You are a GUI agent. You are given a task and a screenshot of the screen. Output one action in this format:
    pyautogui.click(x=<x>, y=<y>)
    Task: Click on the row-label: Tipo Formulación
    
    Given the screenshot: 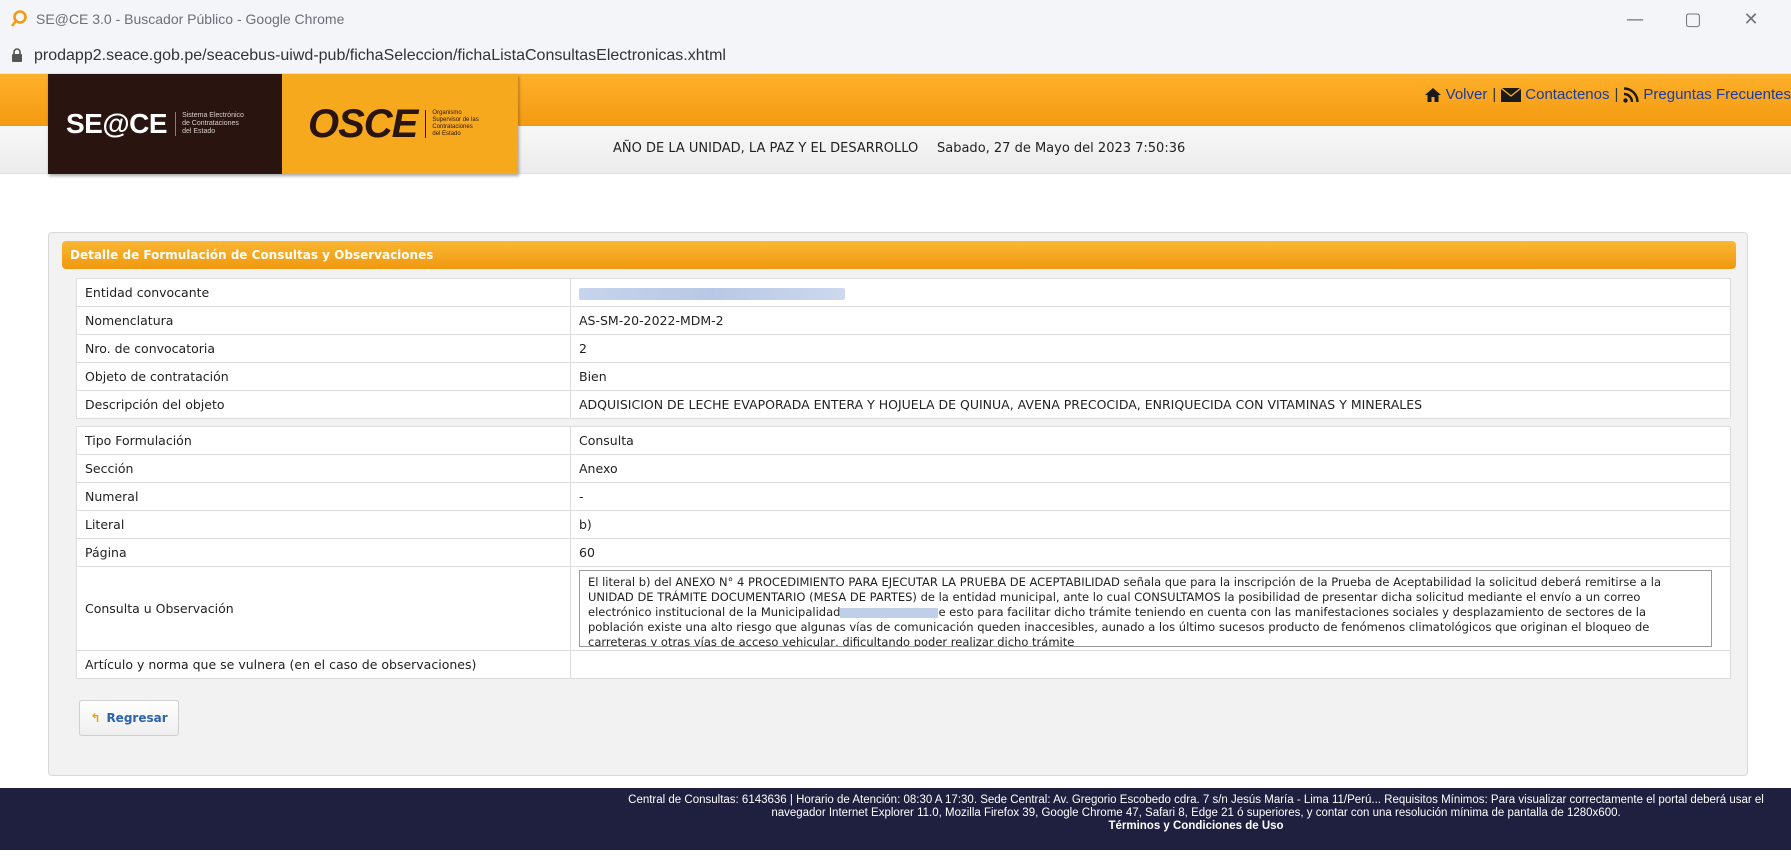 What is the action you would take?
    pyautogui.click(x=323, y=440)
    